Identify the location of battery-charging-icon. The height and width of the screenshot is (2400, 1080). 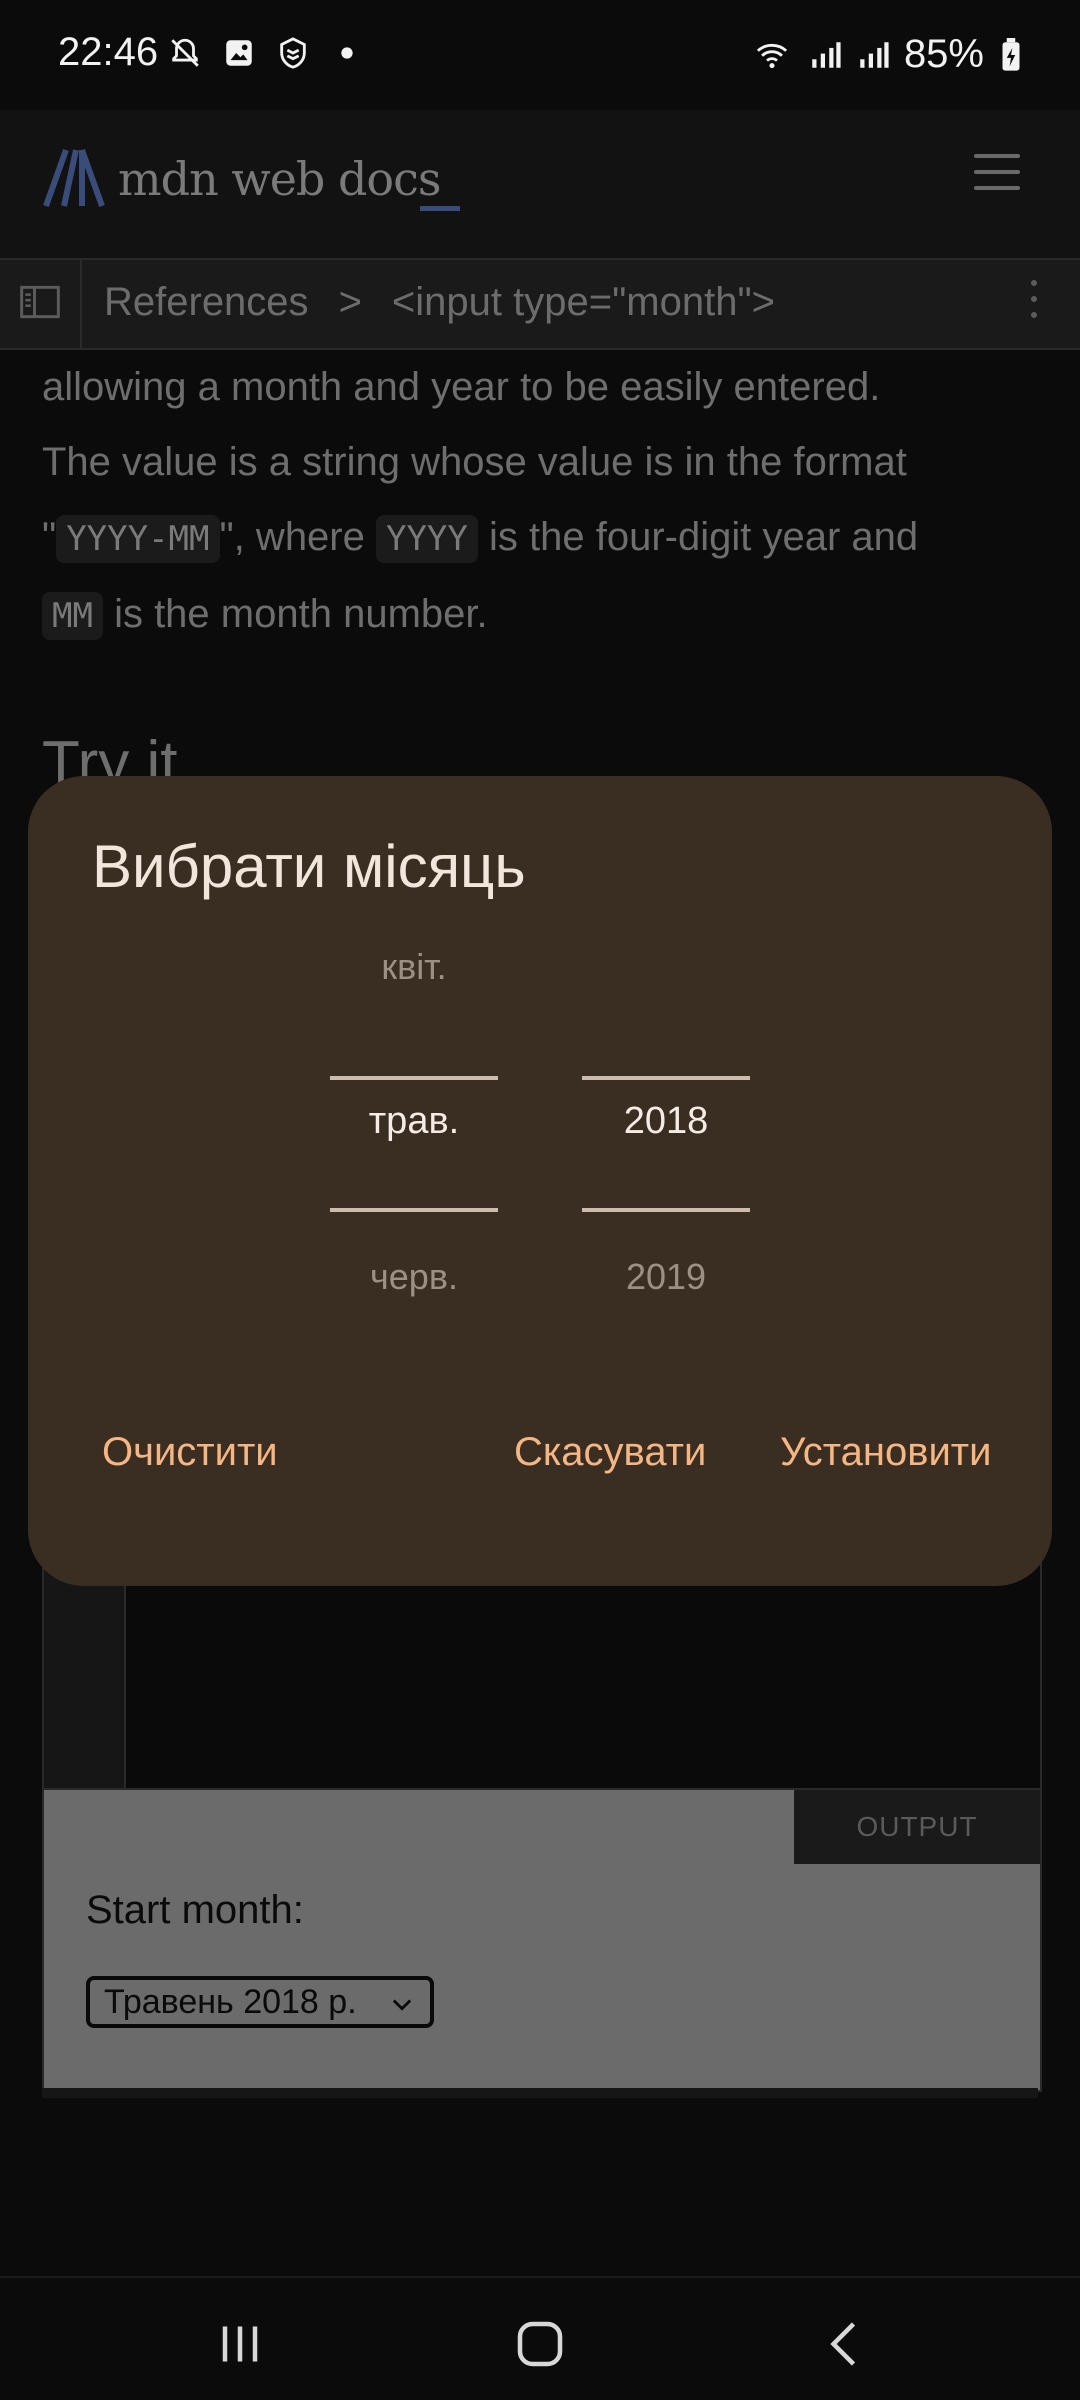
(1011, 54).